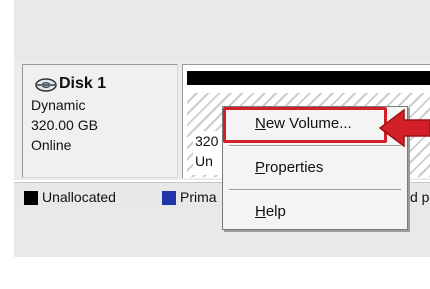  I want to click on volume-status-text: Un, so click(204, 161).